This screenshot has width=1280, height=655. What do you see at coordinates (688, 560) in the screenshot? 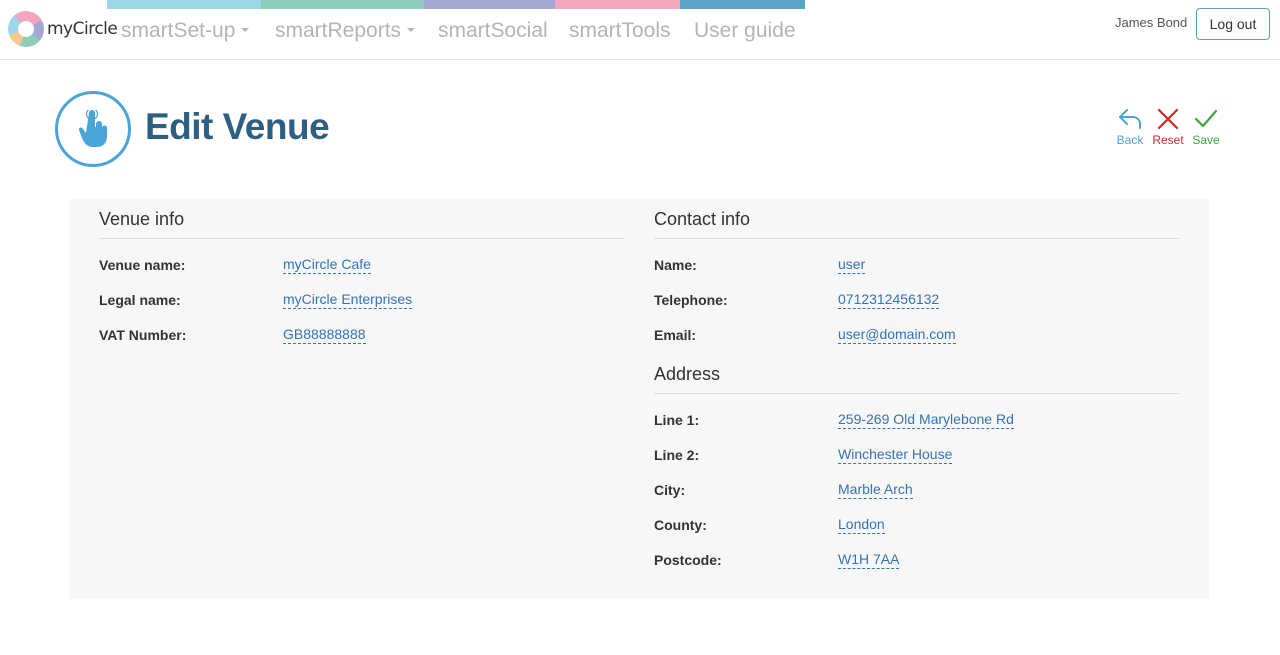
I see `postcode-label: Postcode:` at bounding box center [688, 560].